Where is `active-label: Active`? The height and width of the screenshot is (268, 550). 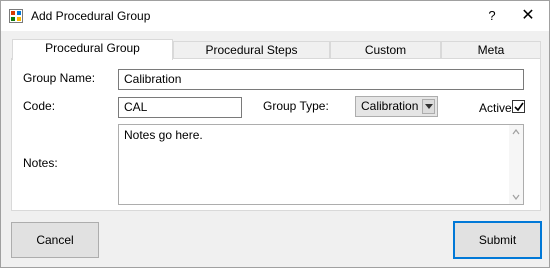
active-label: Active is located at coordinates (495, 108).